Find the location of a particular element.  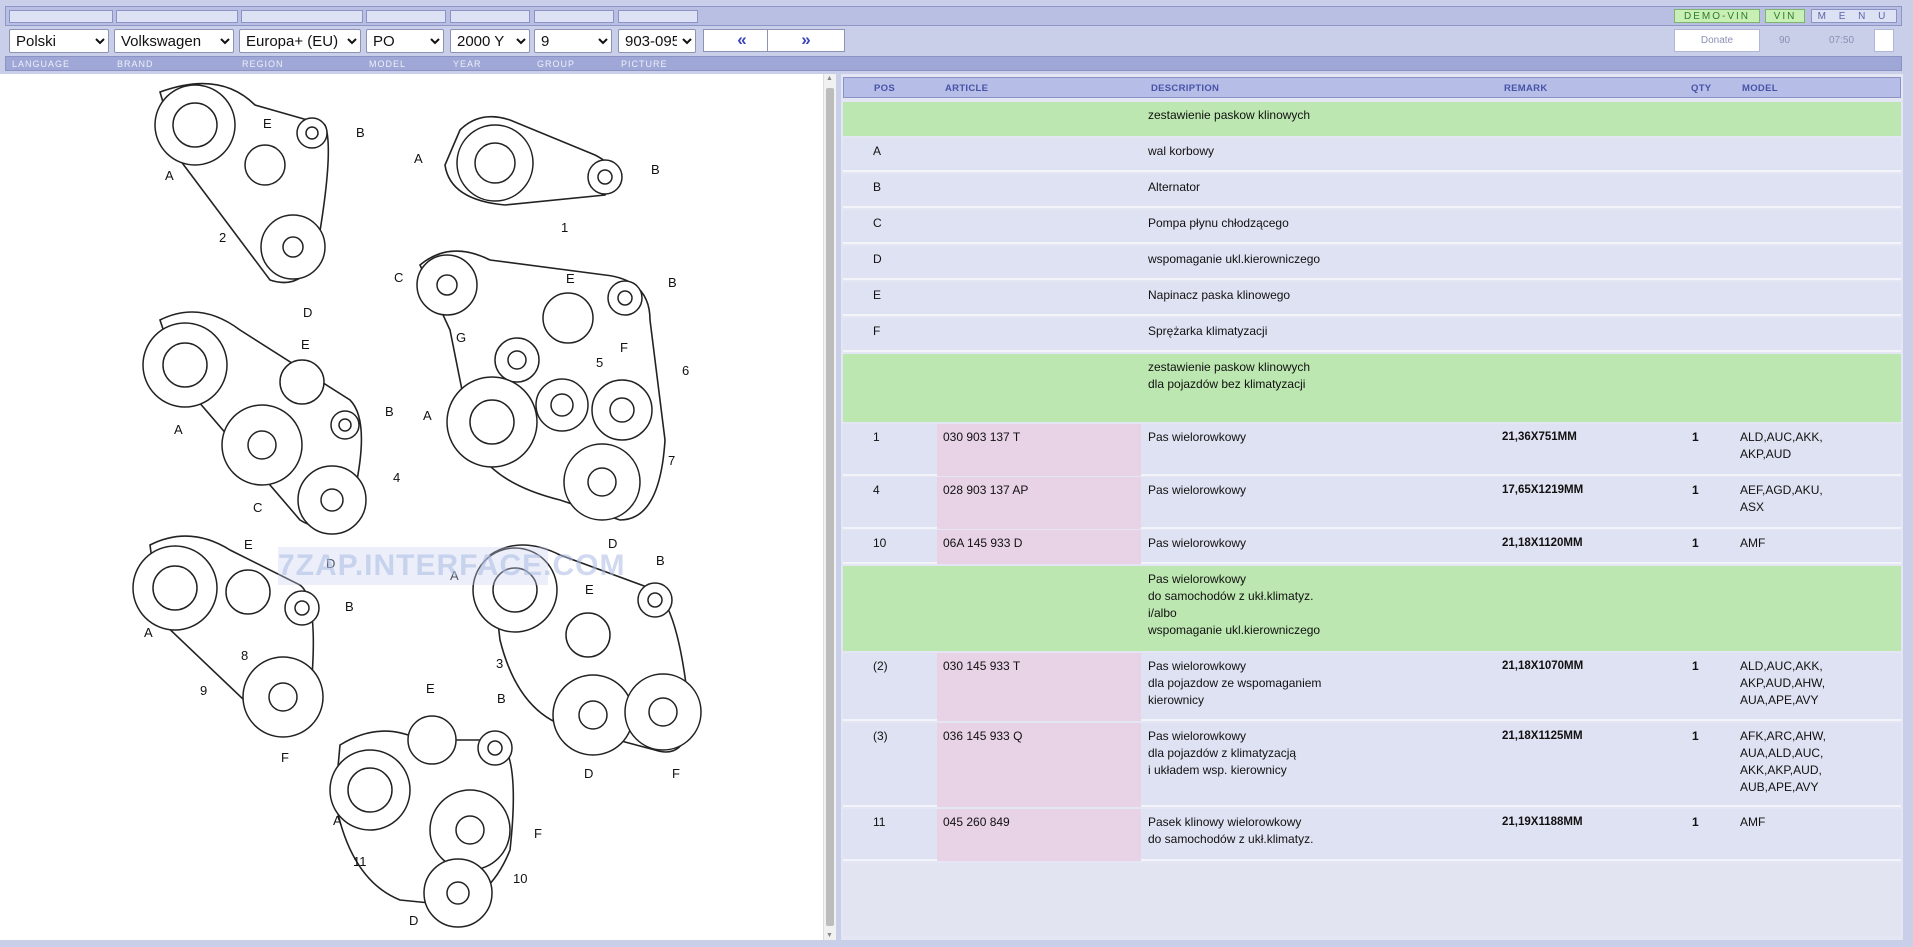

callout-B: B is located at coordinates (360, 132).